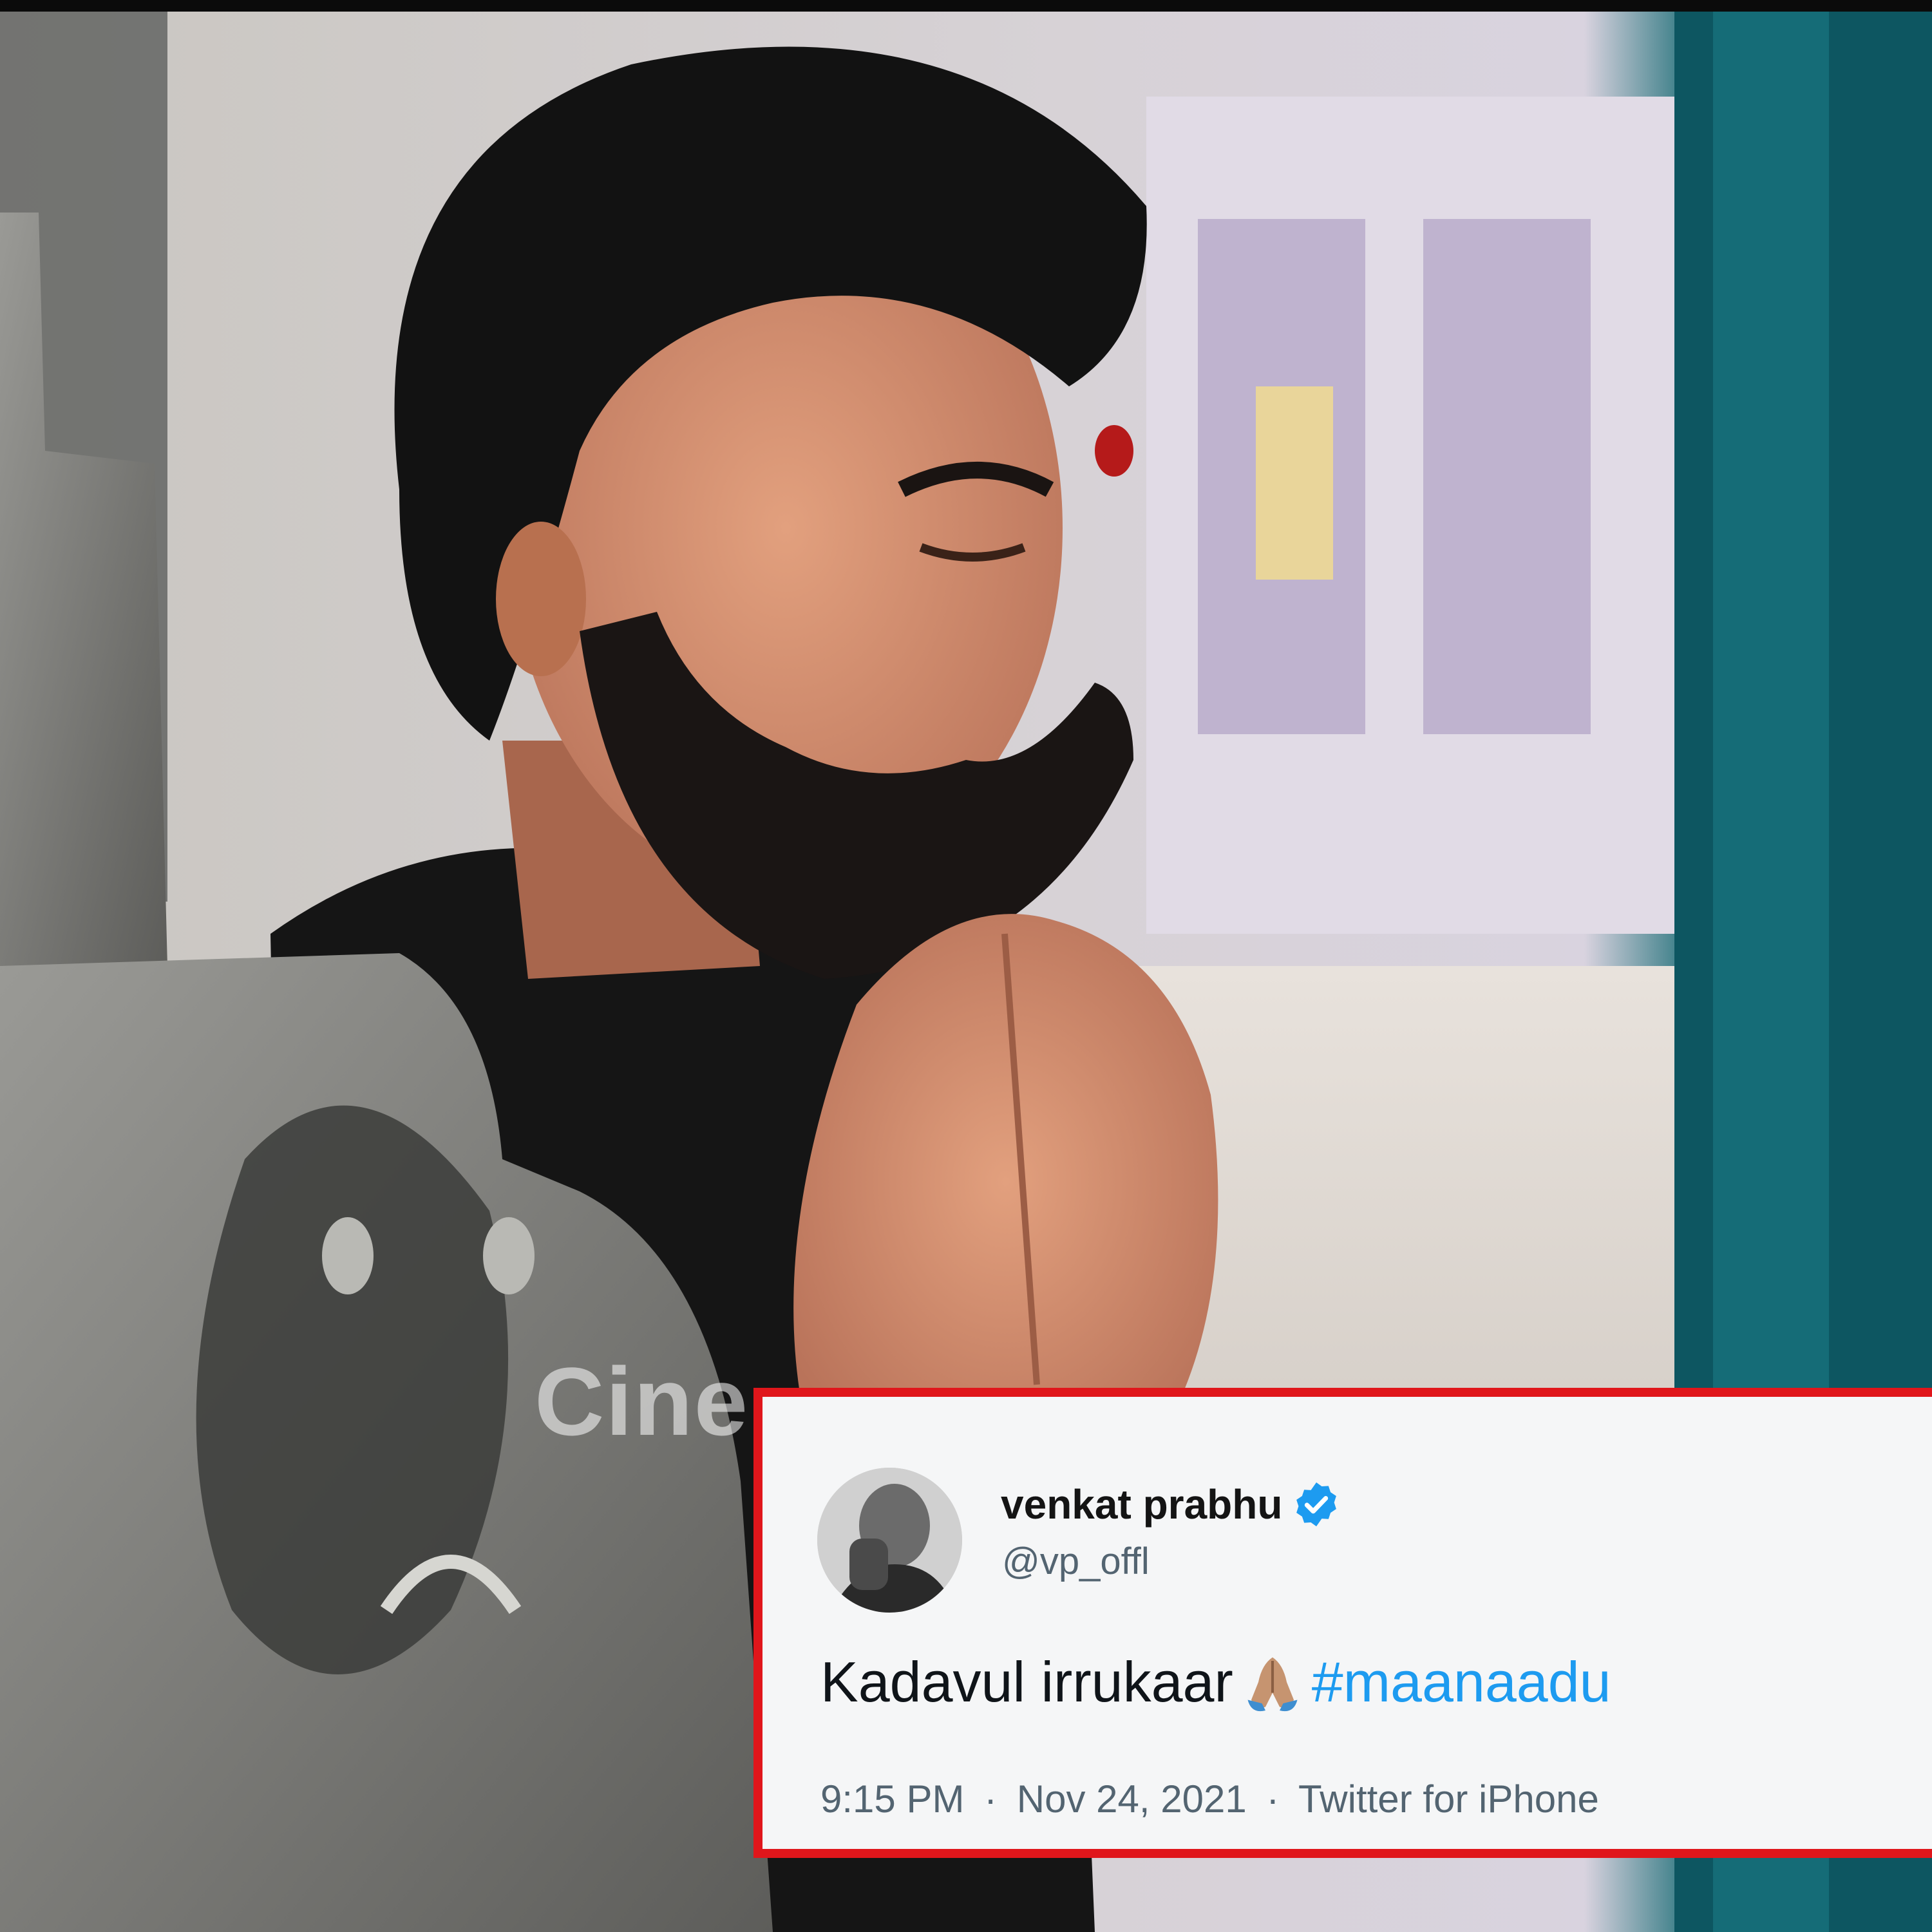 Image resolution: width=1932 pixels, height=1932 pixels. I want to click on author-handle: @vp_offl, so click(1076, 1562).